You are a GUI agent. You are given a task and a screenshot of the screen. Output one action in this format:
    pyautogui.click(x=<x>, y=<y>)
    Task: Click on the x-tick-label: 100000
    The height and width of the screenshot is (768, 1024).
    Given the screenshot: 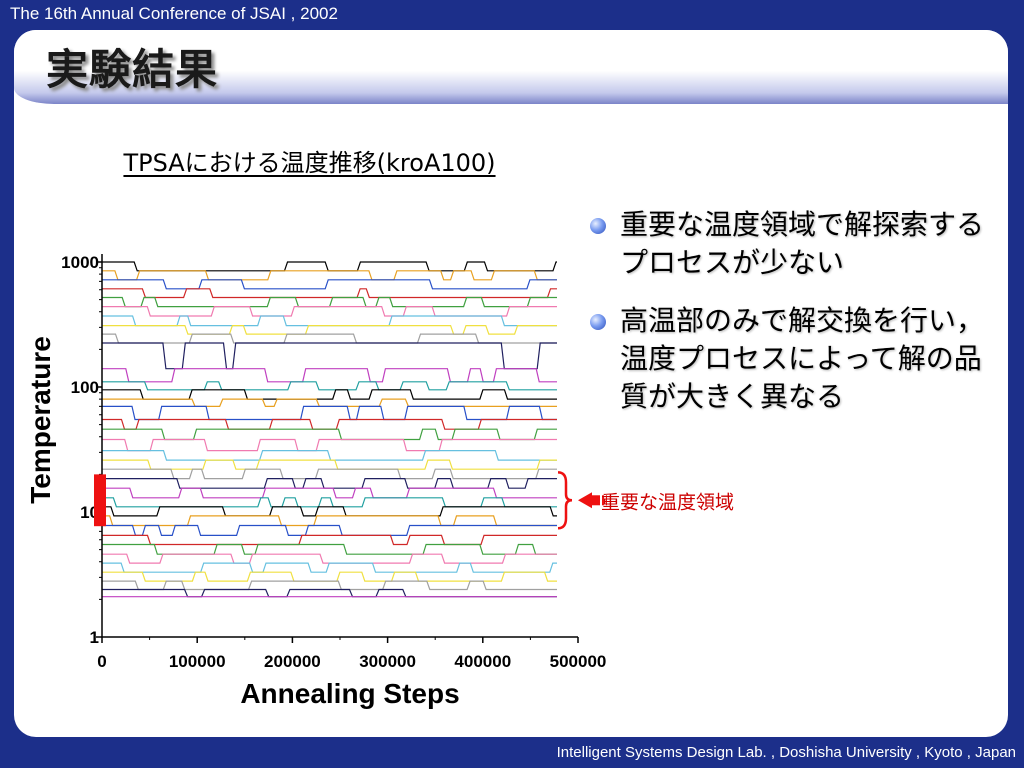 What is the action you would take?
    pyautogui.click(x=197, y=661)
    